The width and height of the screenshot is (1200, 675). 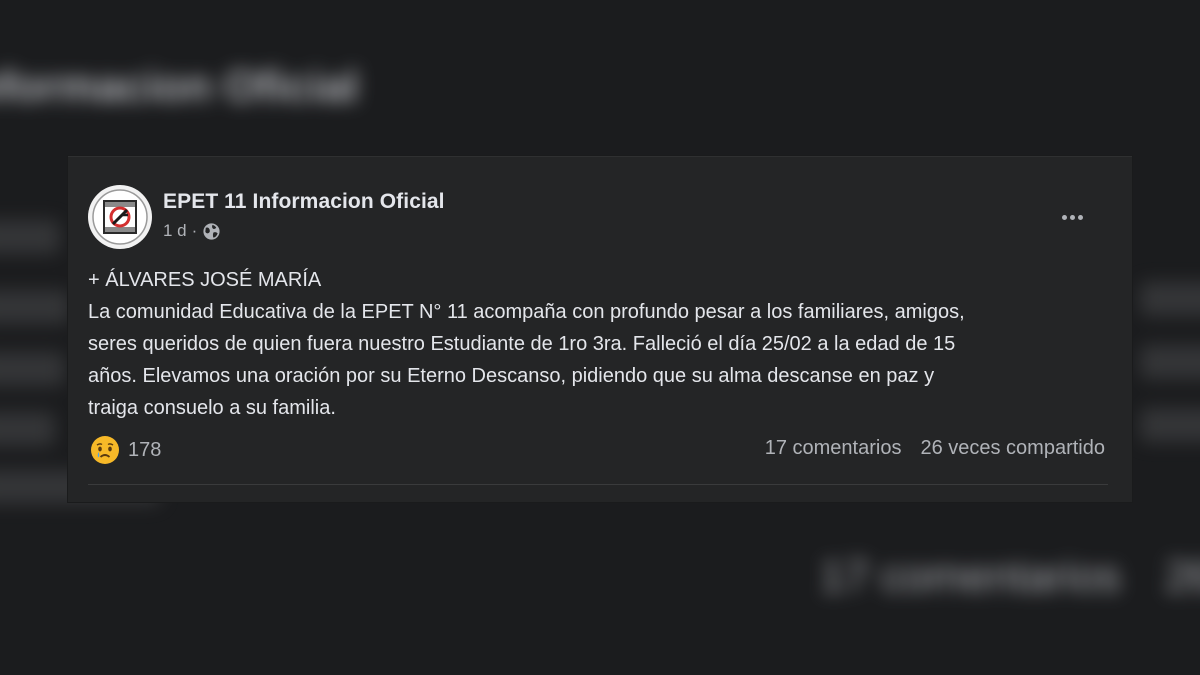 What do you see at coordinates (833, 448) in the screenshot?
I see `comments-count-link: 17 comentarios` at bounding box center [833, 448].